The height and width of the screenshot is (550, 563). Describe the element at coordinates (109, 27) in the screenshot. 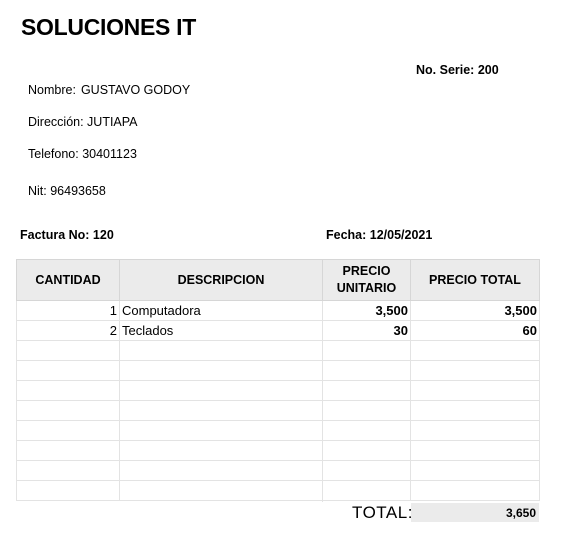

I see `company-name: SOLUCIONES IT` at that location.